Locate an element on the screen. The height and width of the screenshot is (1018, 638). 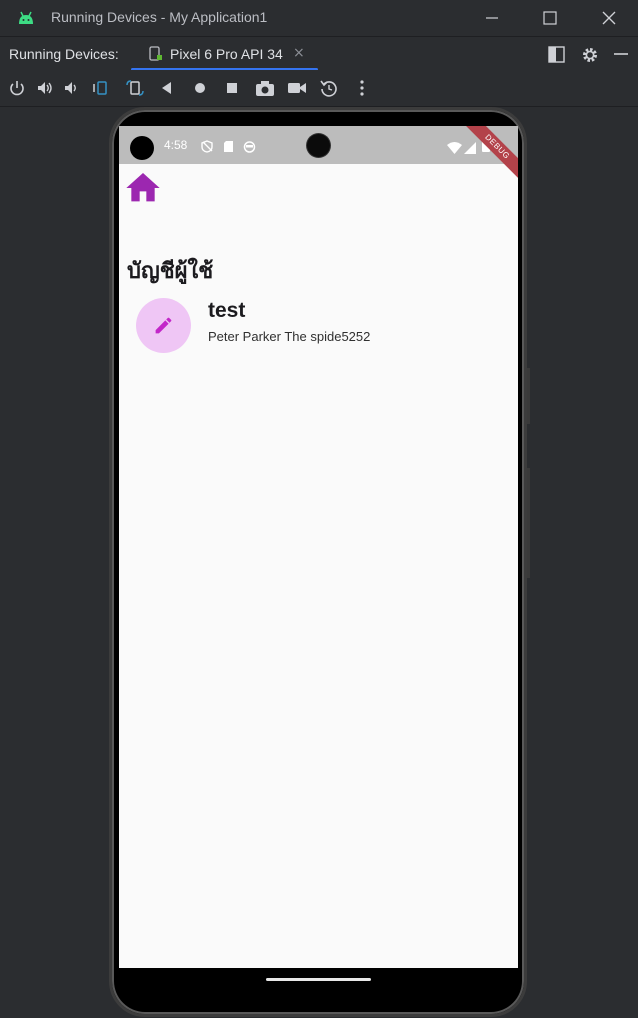
wifi-icon is located at coordinates (454, 148).